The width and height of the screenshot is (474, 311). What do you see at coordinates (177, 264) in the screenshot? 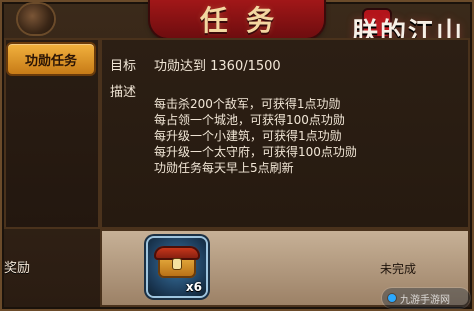
I see `treasure-chest-lock` at bounding box center [177, 264].